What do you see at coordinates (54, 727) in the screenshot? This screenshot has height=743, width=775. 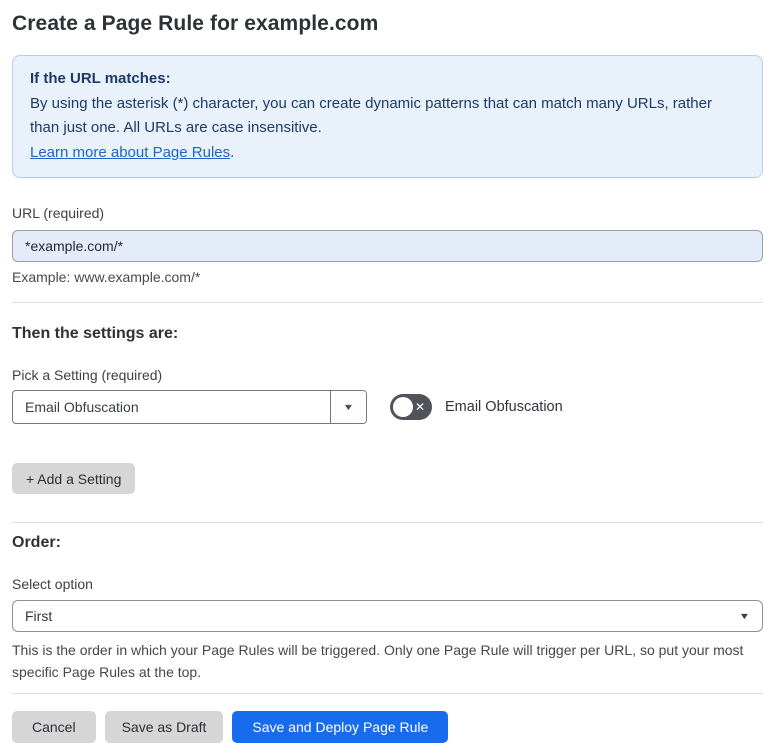 I see `cancel-button: Cancel` at bounding box center [54, 727].